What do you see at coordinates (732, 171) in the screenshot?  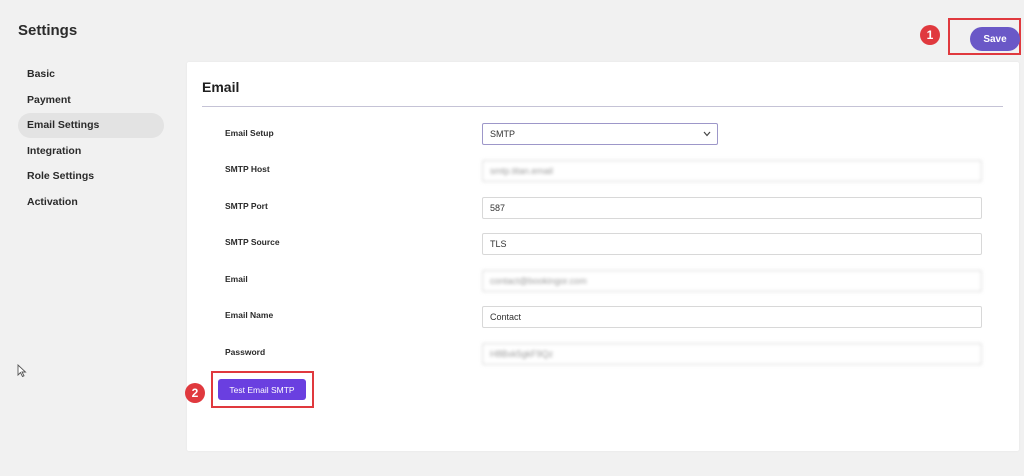 I see `smtp-host-field: smtp.titan.email` at bounding box center [732, 171].